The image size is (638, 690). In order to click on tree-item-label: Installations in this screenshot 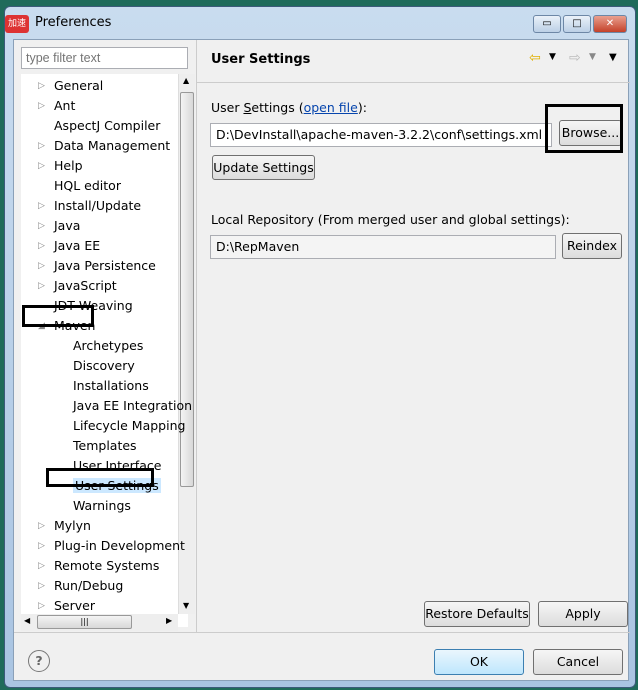, I will do `click(111, 385)`.